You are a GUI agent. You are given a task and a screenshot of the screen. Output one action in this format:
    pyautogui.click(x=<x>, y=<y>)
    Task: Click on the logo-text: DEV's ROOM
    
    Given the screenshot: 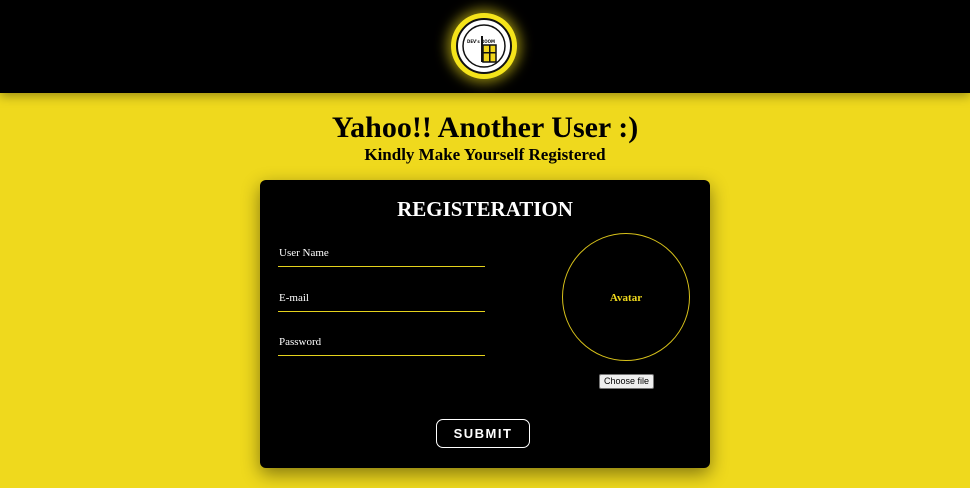 What is the action you would take?
    pyautogui.click(x=481, y=41)
    